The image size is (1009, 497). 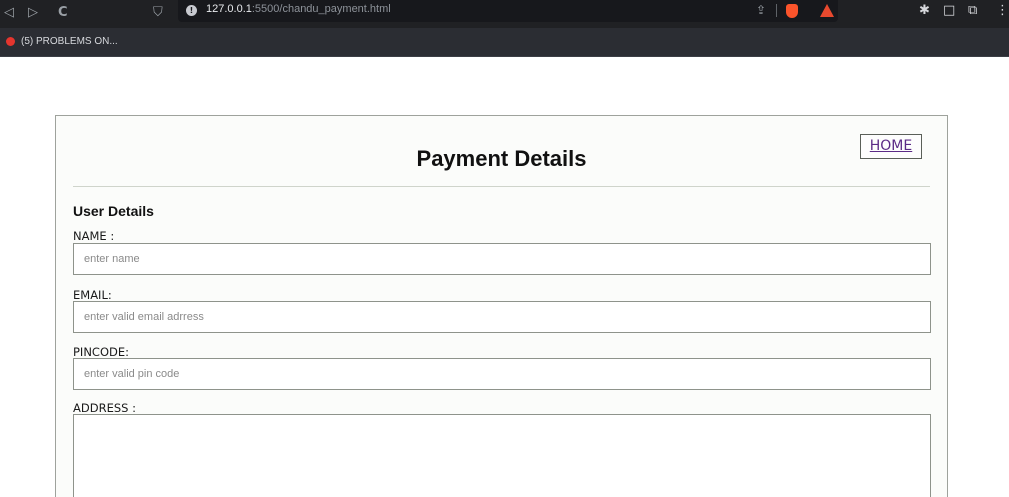 What do you see at coordinates (501, 186) in the screenshot?
I see `header-divider` at bounding box center [501, 186].